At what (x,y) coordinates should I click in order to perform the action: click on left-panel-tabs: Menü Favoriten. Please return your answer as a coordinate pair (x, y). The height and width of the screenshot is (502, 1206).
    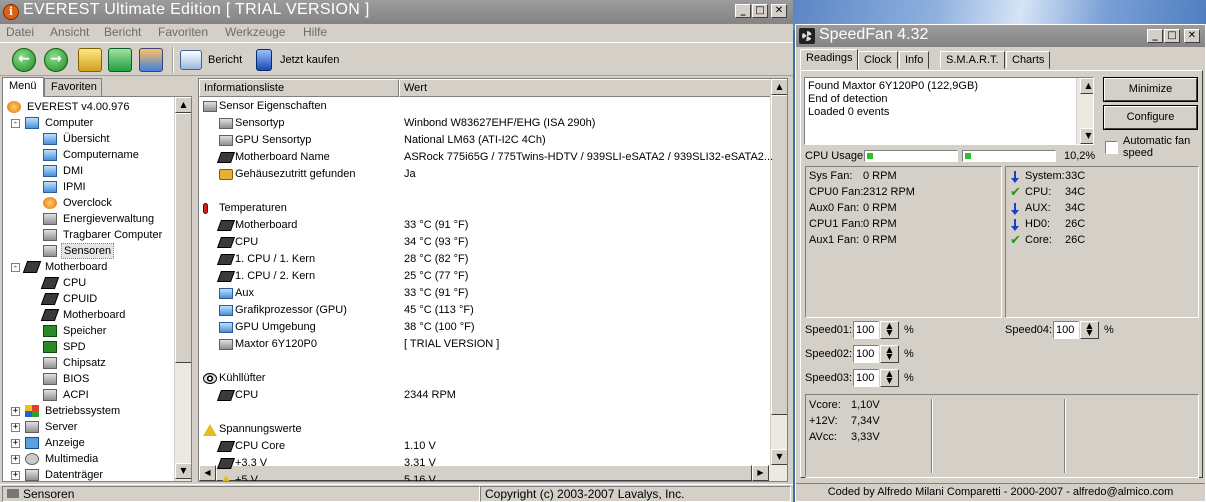
    Looking at the image, I should click on (98, 87).